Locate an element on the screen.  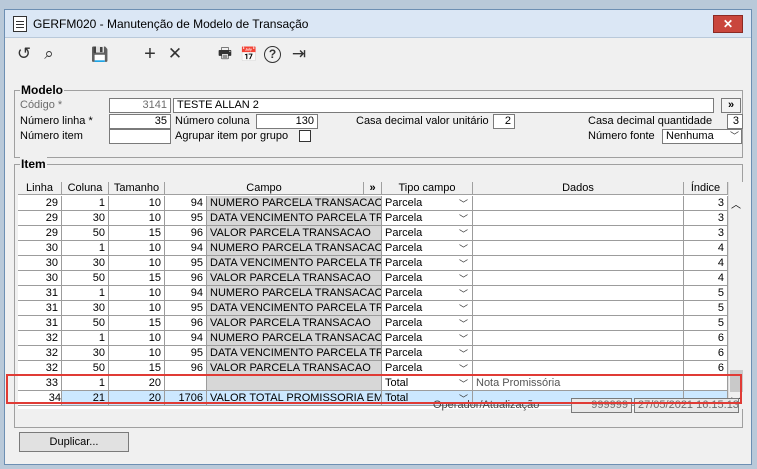
casa-decimal-valor-field: 2 is located at coordinates (504, 121).